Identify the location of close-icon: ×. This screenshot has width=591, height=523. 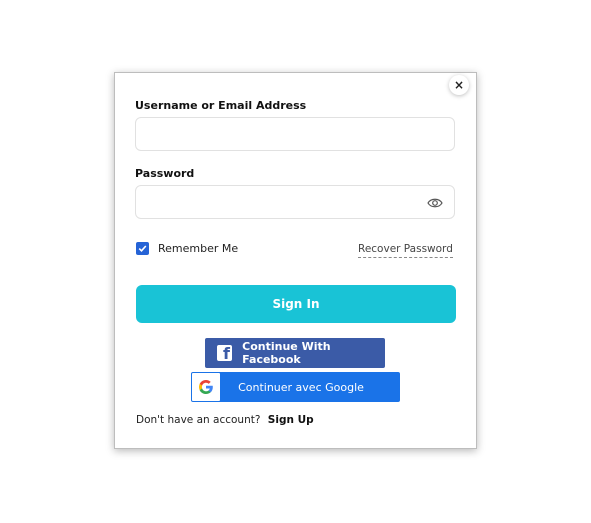
(459, 85).